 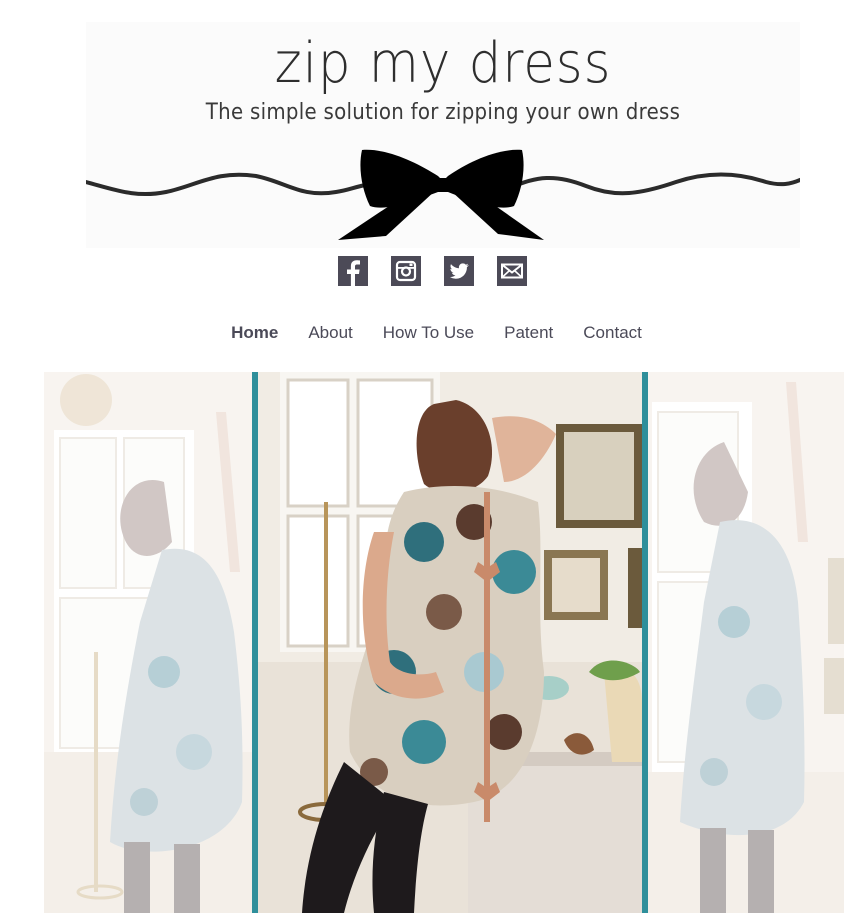 I want to click on main-nav: Home About How To Use Patent Contact, so click(x=436, y=333).